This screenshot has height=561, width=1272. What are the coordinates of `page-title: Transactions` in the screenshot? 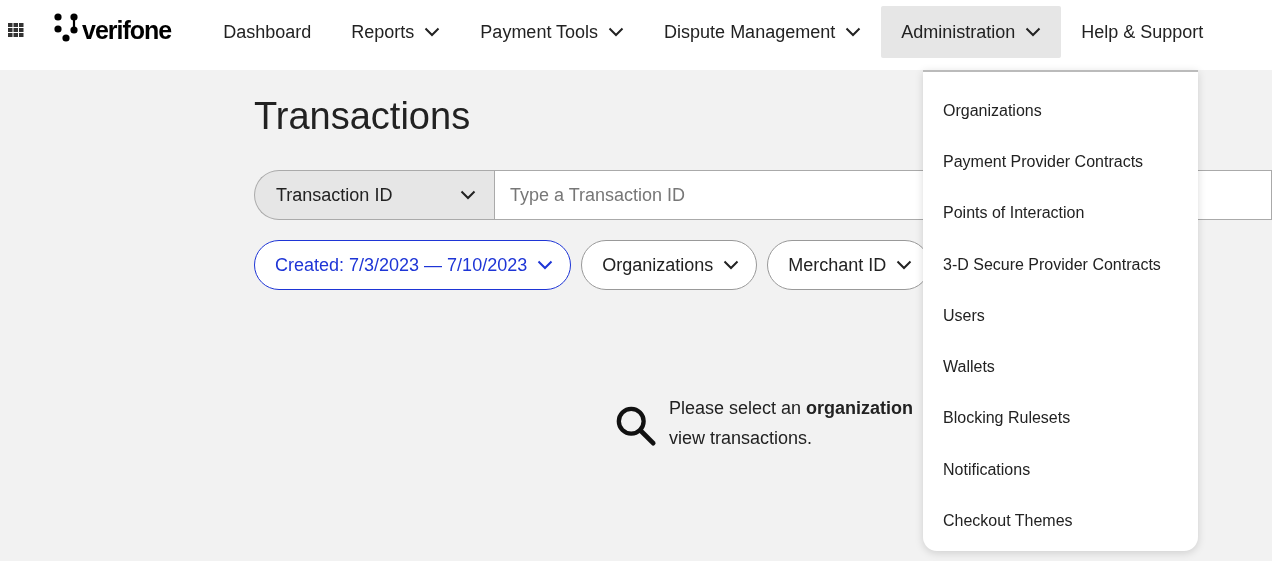 It's located at (362, 116).